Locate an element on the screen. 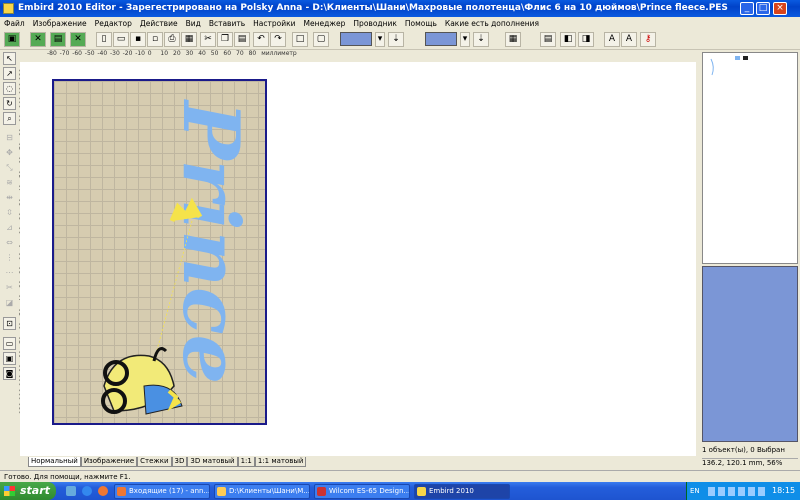 This screenshot has height=500, width=800. zoom-tool-icon: ⌕ is located at coordinates (9, 118).